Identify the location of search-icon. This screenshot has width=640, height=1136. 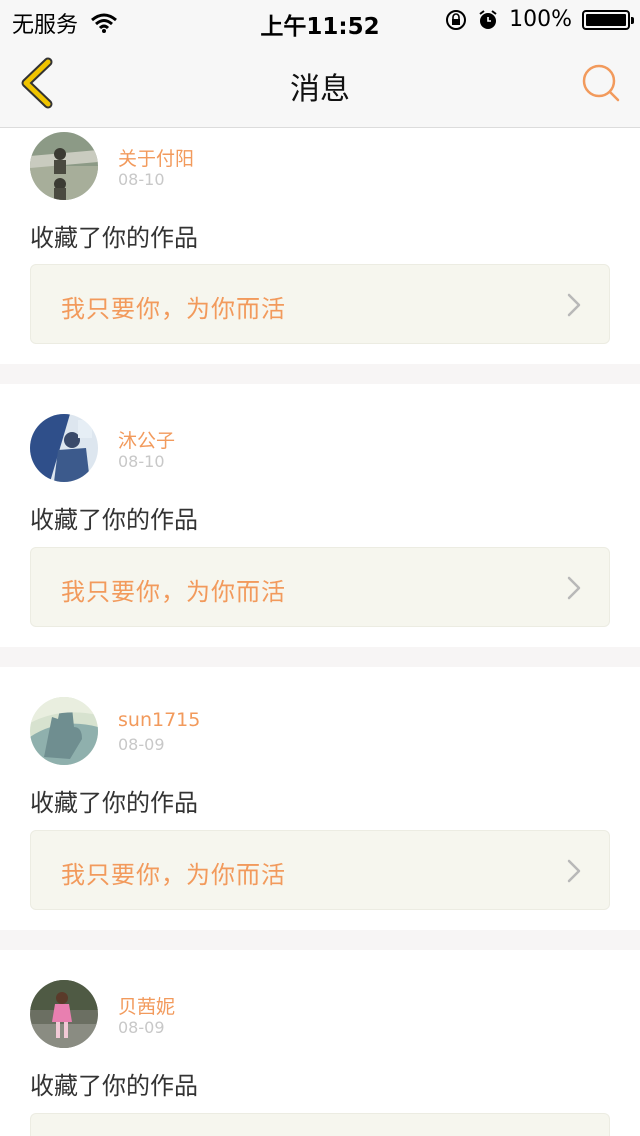
(601, 83).